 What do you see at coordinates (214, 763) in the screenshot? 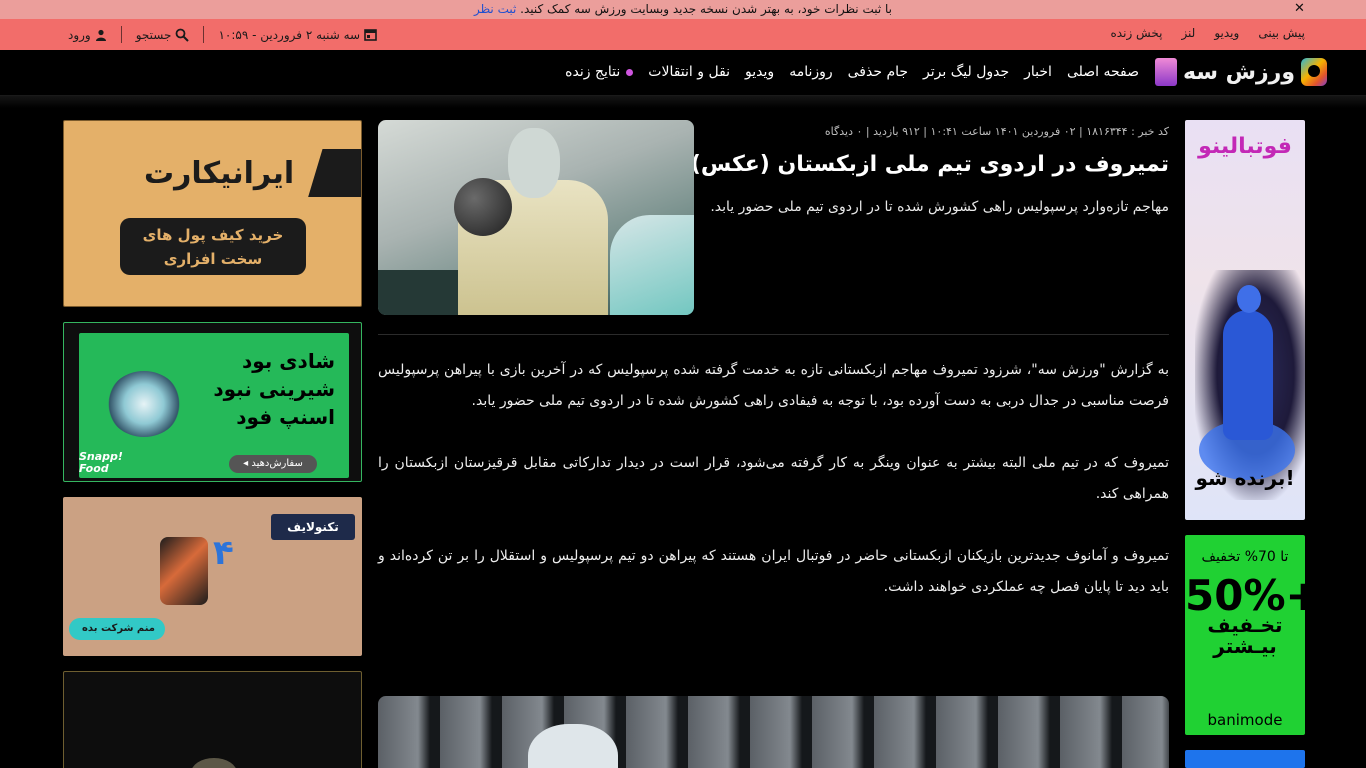
I see `ad-dark-figure` at bounding box center [214, 763].